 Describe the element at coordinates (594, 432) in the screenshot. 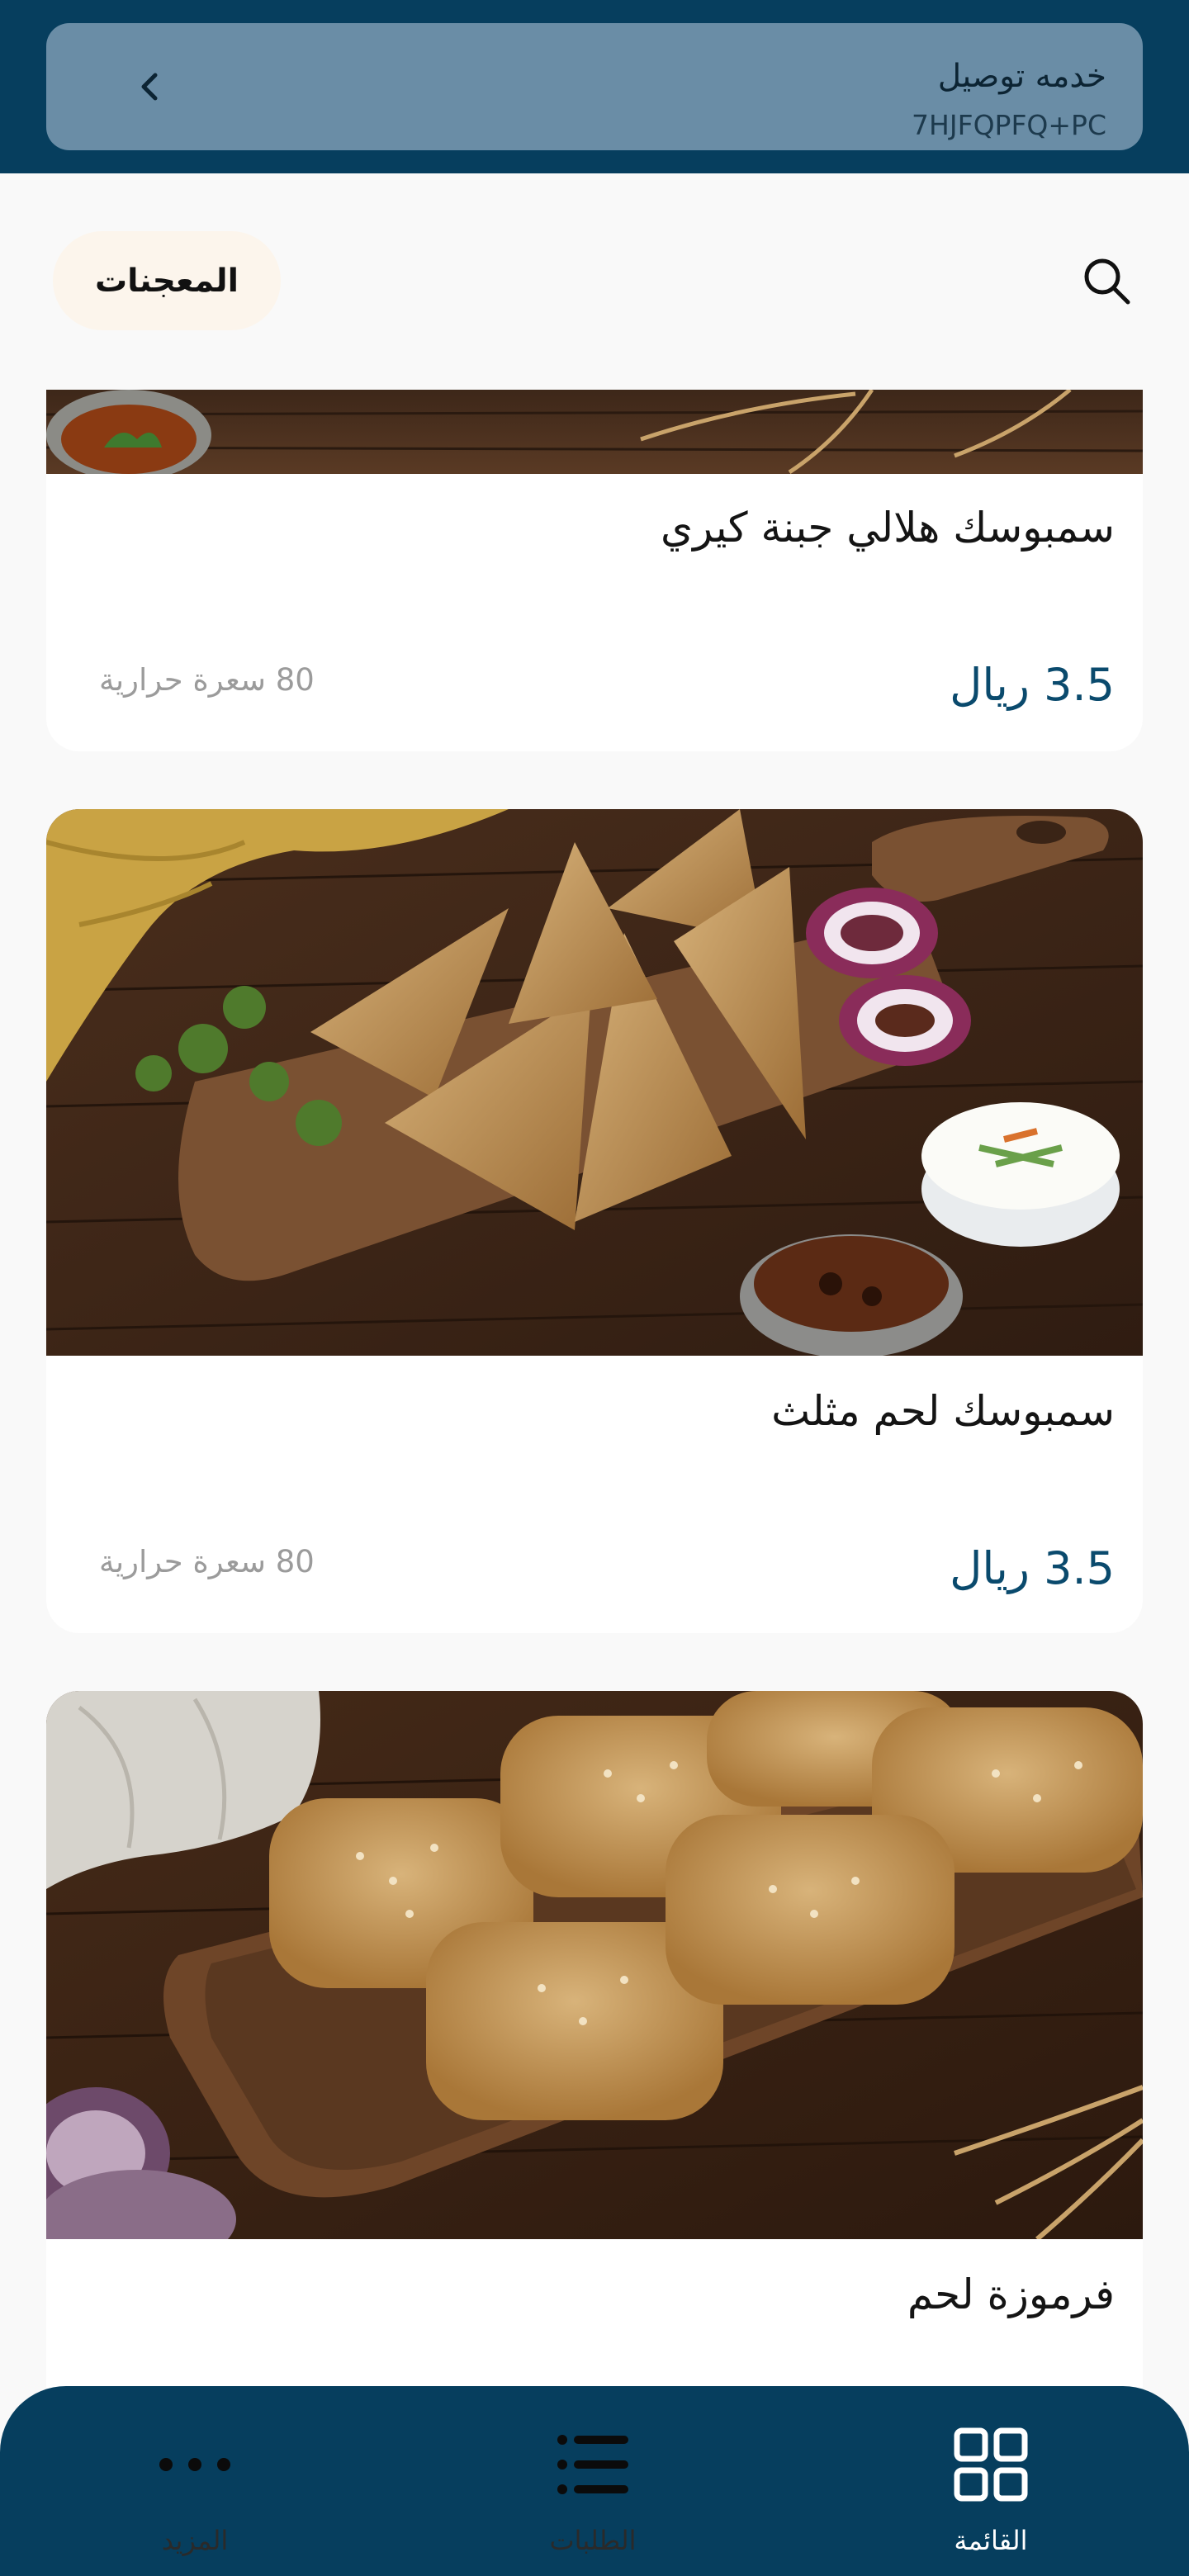

I see `item-image` at that location.